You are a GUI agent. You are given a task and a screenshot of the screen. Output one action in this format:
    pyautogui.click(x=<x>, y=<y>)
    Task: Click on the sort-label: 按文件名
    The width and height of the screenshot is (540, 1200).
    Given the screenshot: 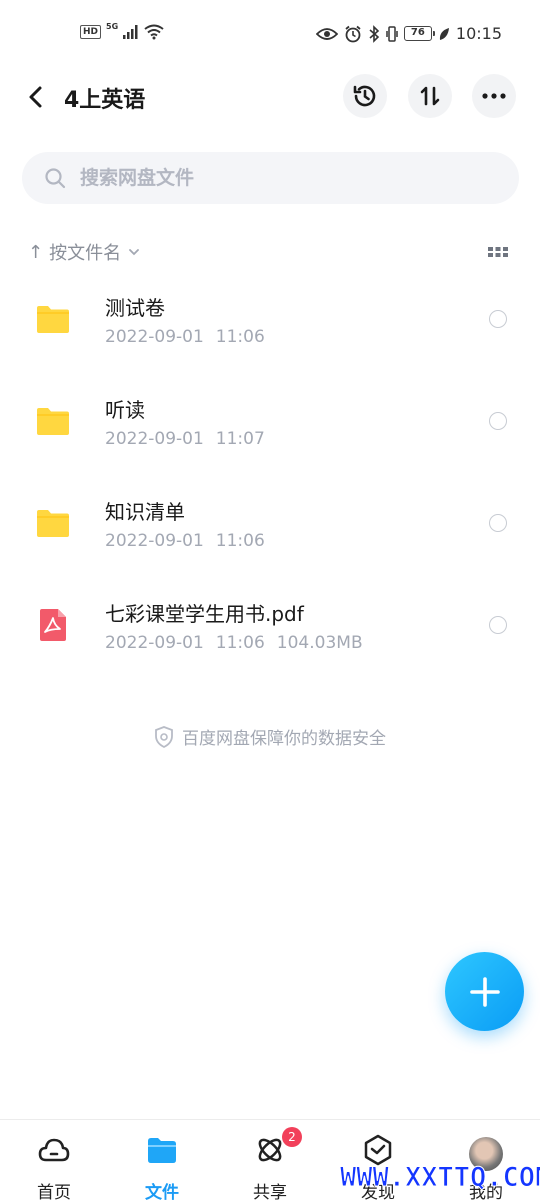 What is the action you would take?
    pyautogui.click(x=85, y=253)
    